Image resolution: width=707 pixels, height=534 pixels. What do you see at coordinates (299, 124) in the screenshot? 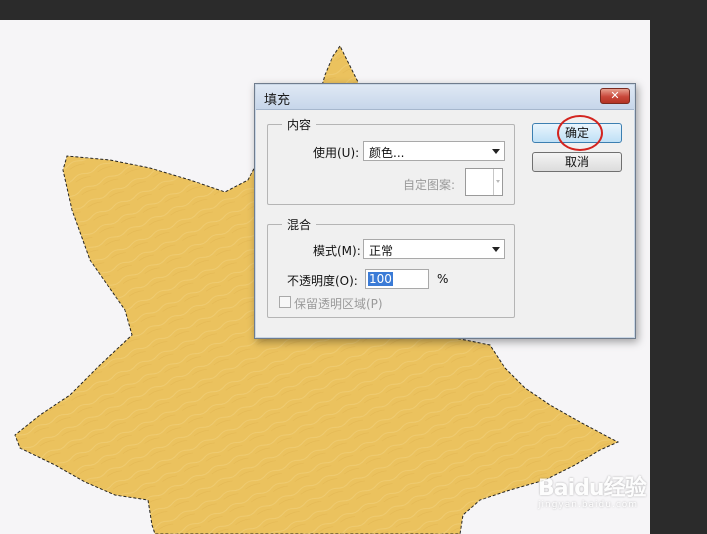
I see `content-group-legend: 内容` at bounding box center [299, 124].